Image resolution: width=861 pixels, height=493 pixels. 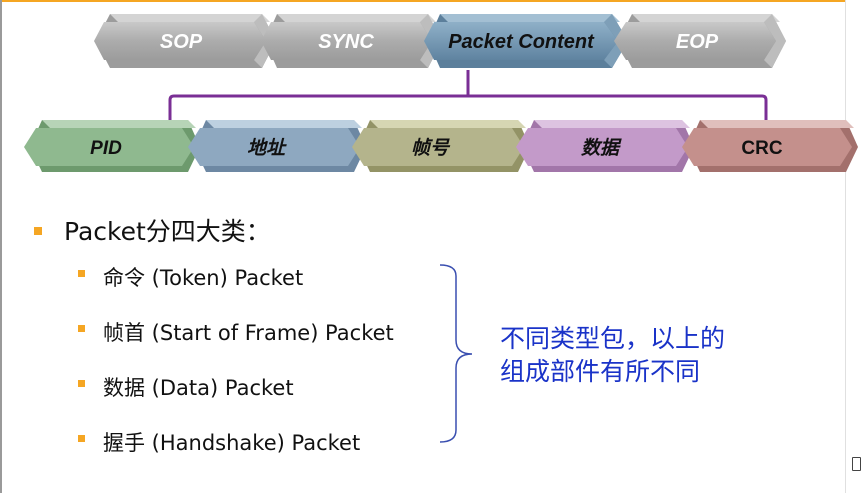 I want to click on content-crc-label: CRC, so click(x=761, y=148).